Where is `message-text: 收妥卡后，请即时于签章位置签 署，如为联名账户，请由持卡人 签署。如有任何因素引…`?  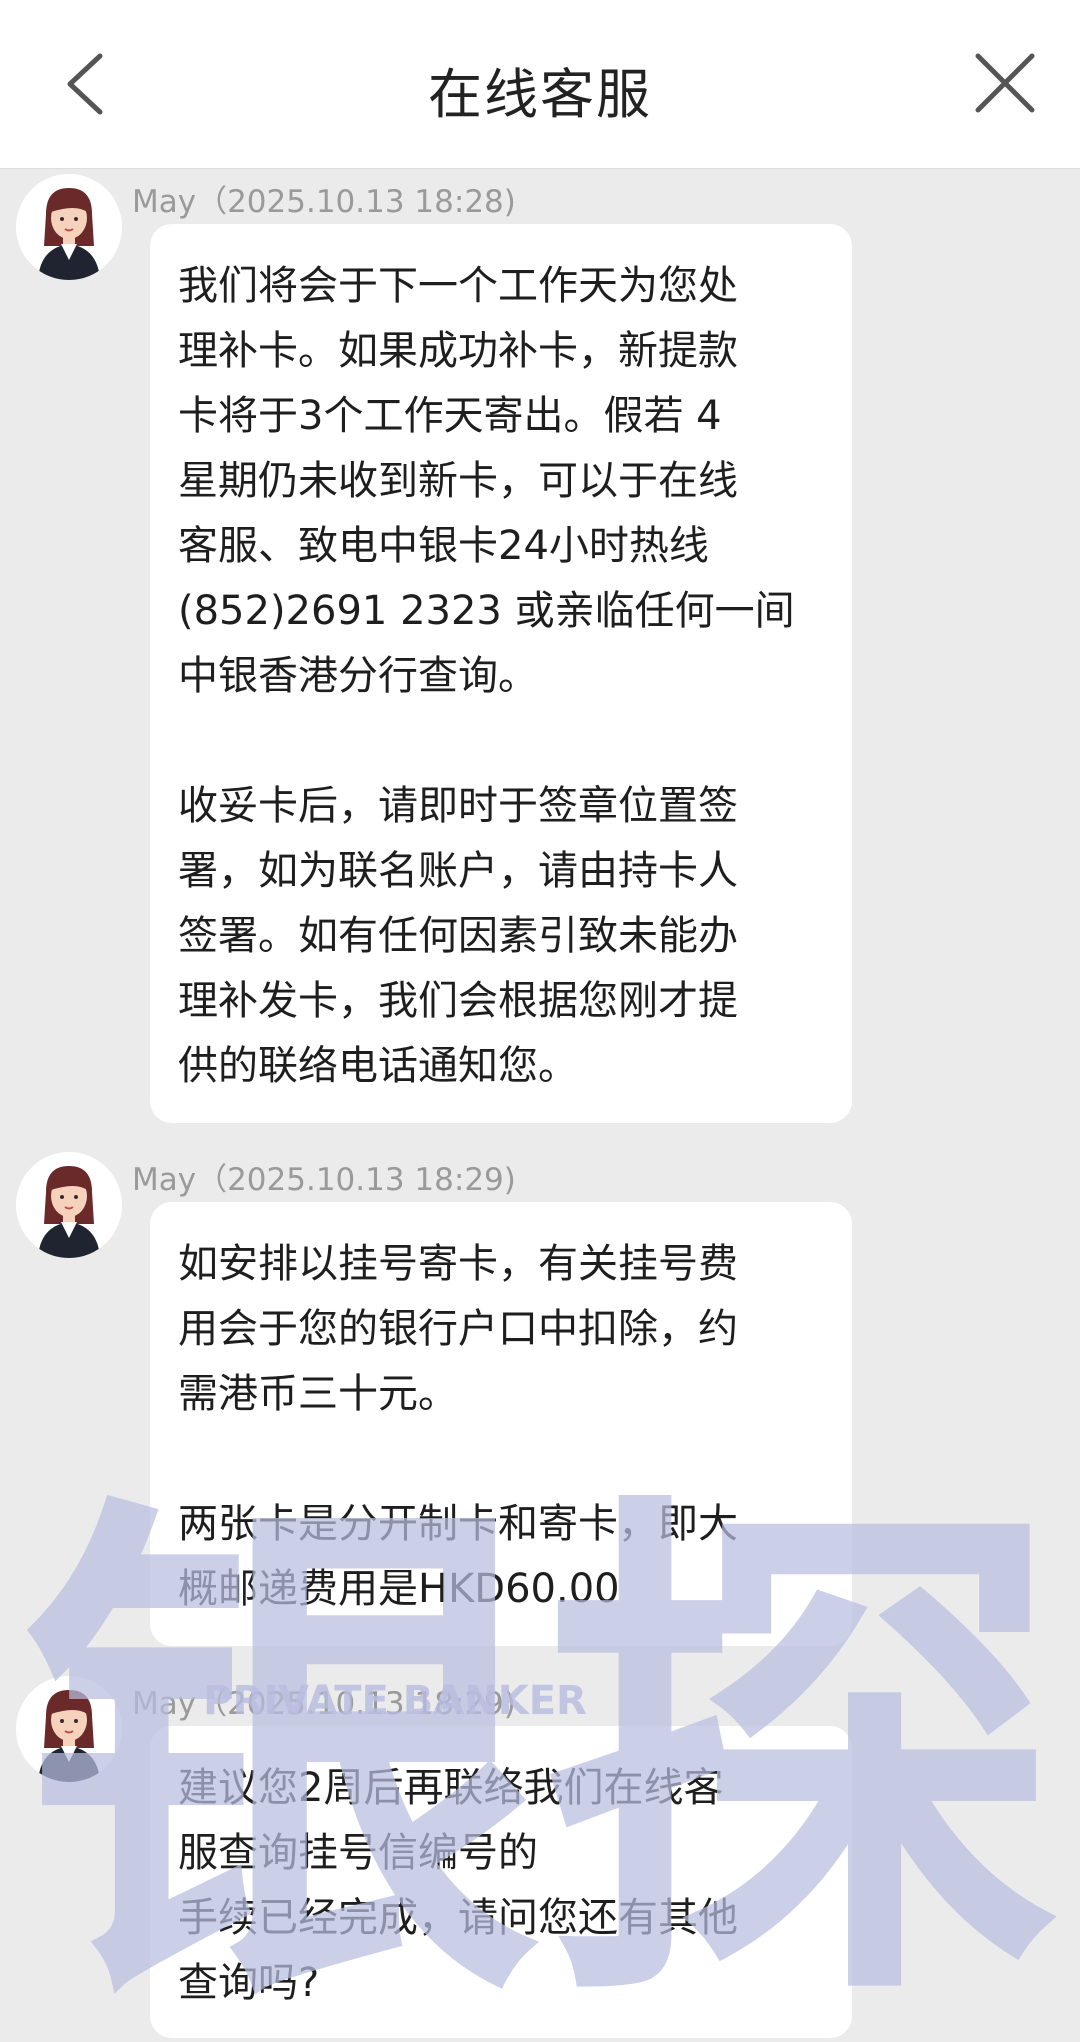
message-text: 收妥卡后，请即时于签章位置签 署，如为联名账户，请由持卡人 签署。如有任何因素引… is located at coordinates (458, 936).